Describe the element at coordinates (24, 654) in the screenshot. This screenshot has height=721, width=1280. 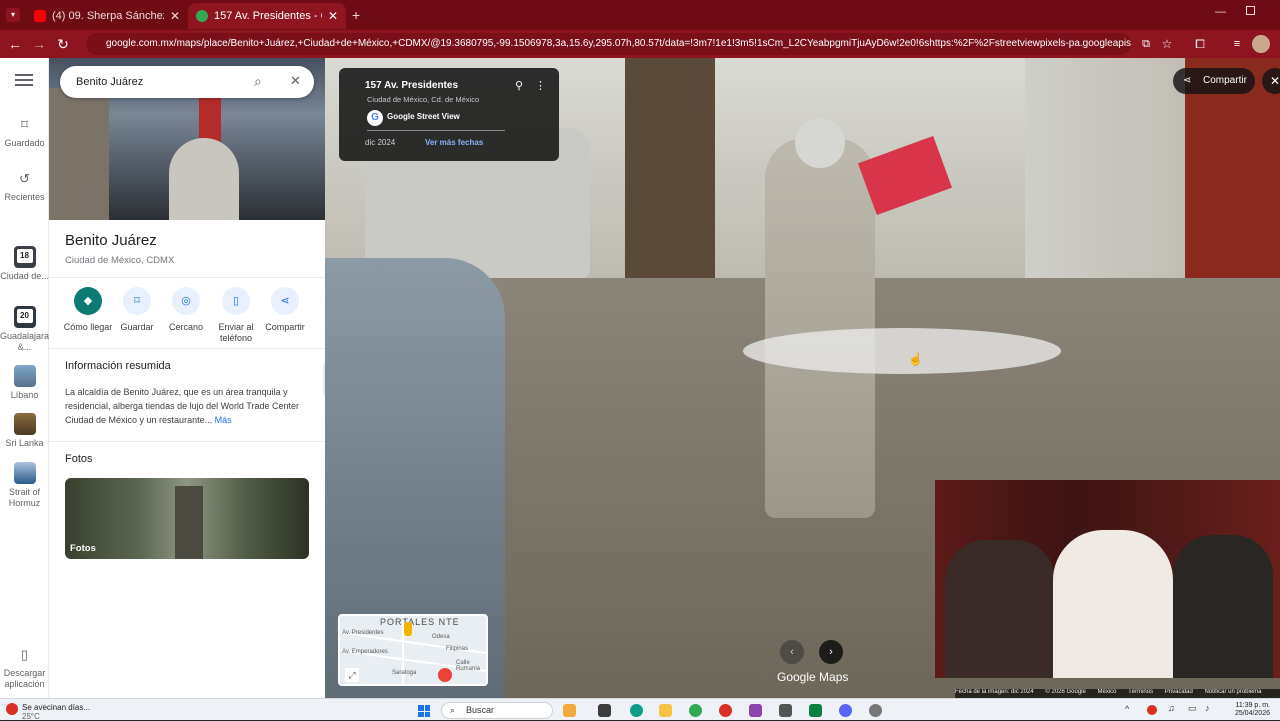
I see `phone-icon: ▯` at that location.